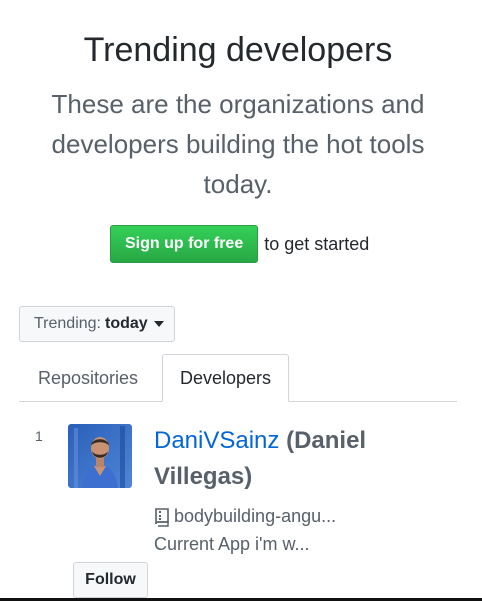  What do you see at coordinates (225, 378) in the screenshot?
I see `tab-developers: Developers` at bounding box center [225, 378].